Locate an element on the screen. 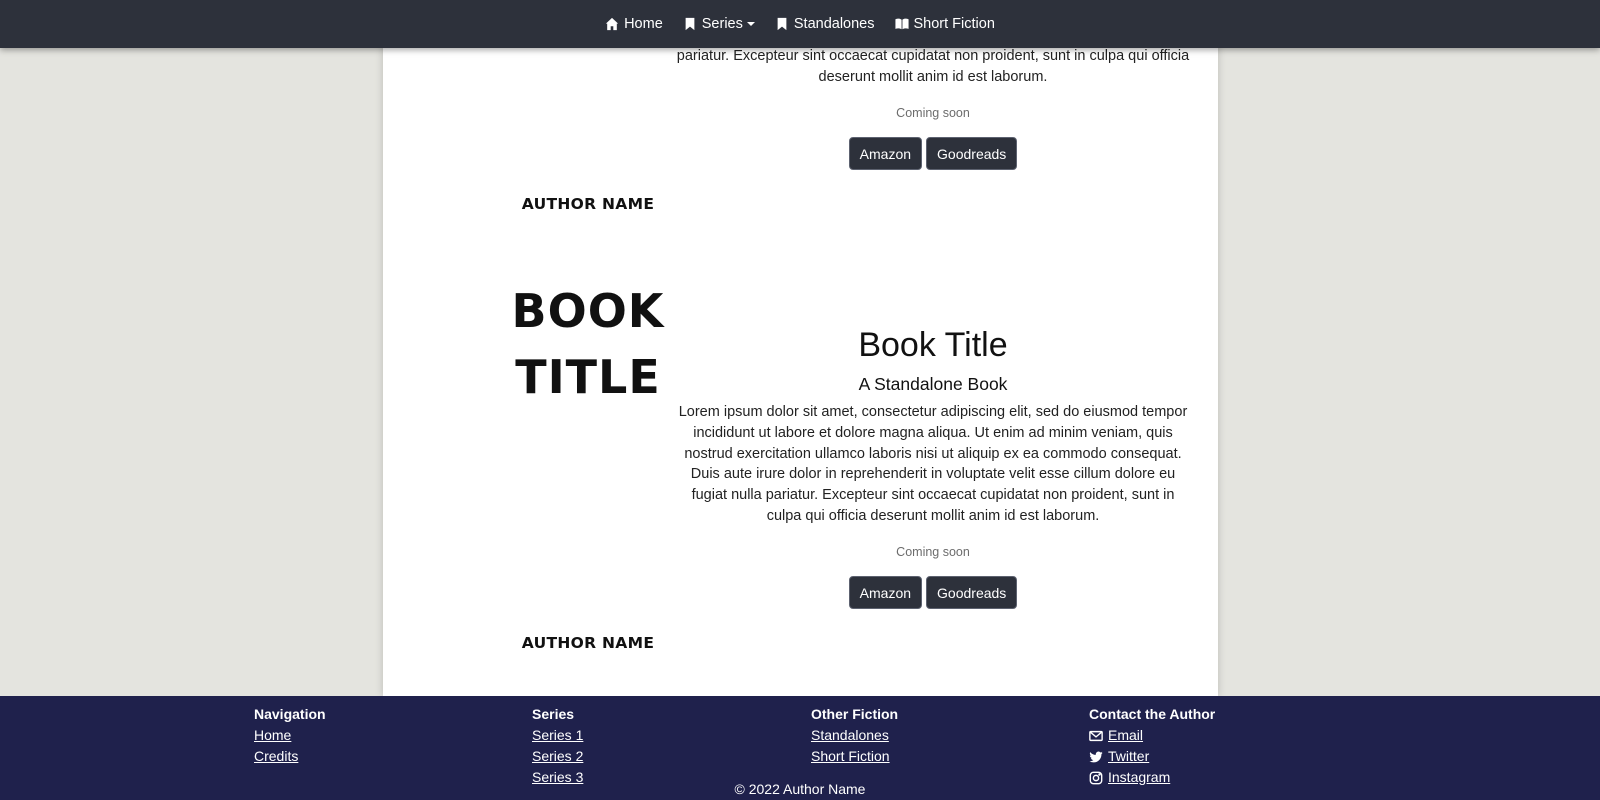  footer-link-credits: Credits is located at coordinates (290, 756).